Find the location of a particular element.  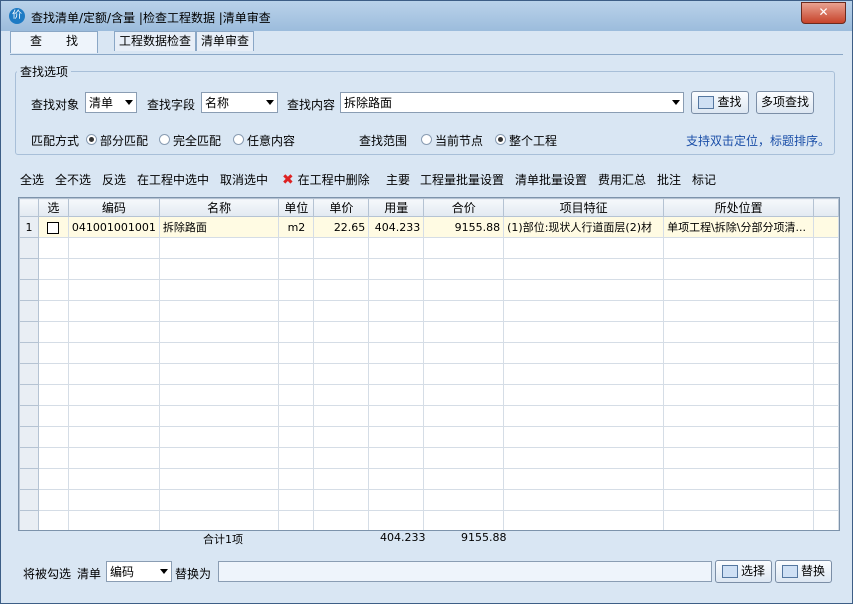

replace-input is located at coordinates (465, 571).